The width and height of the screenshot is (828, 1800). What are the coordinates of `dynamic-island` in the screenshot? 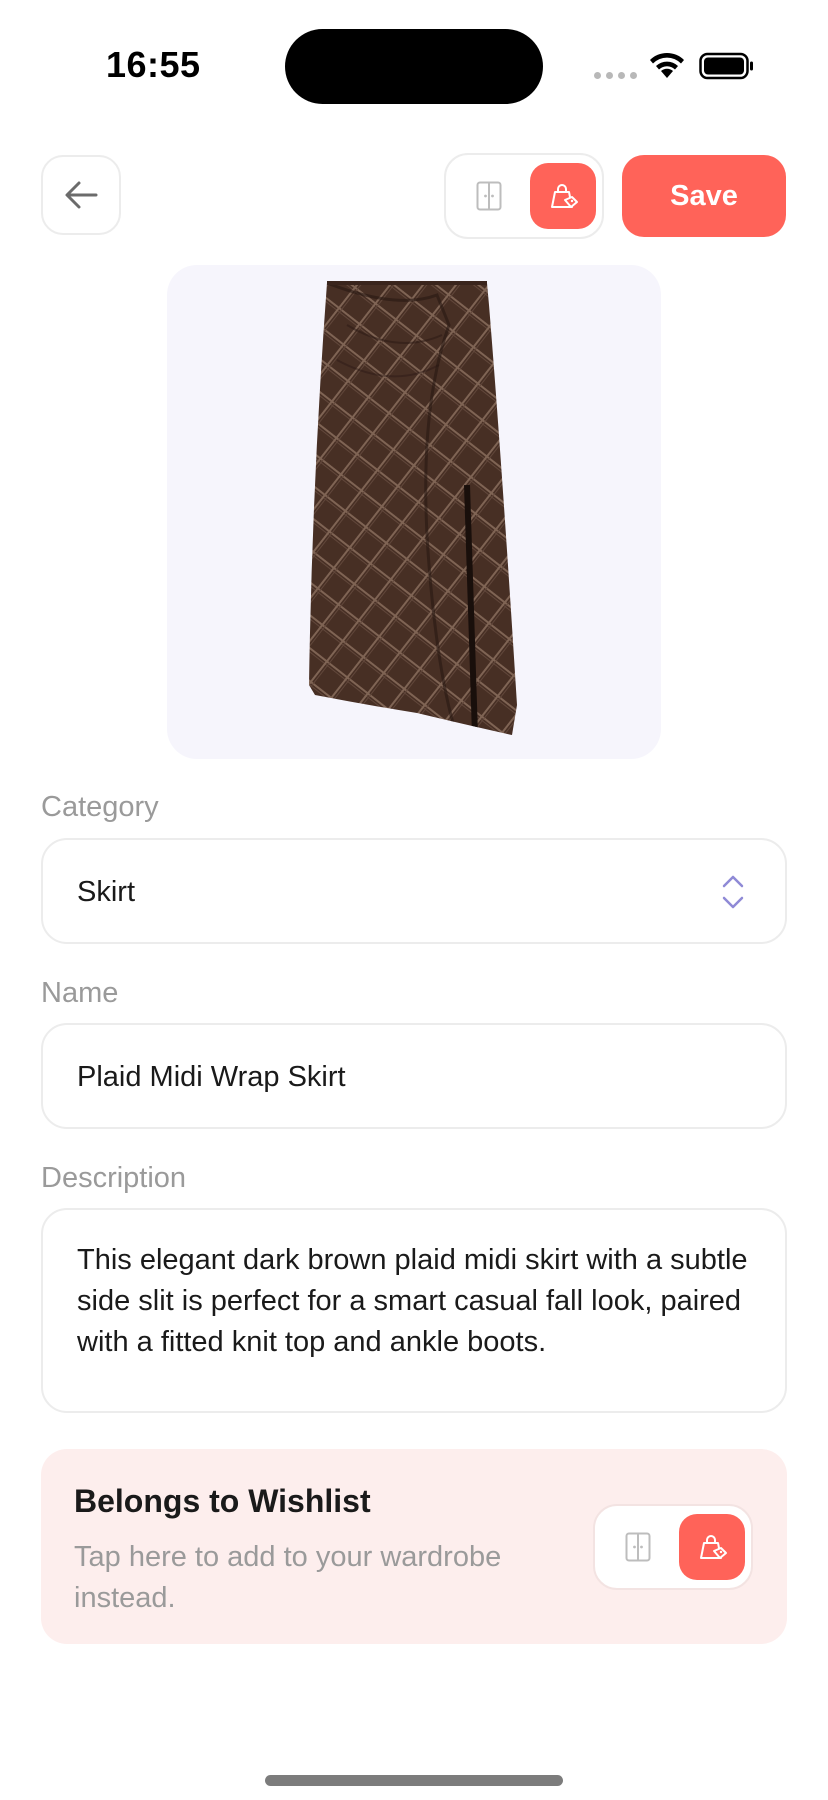 It's located at (414, 66).